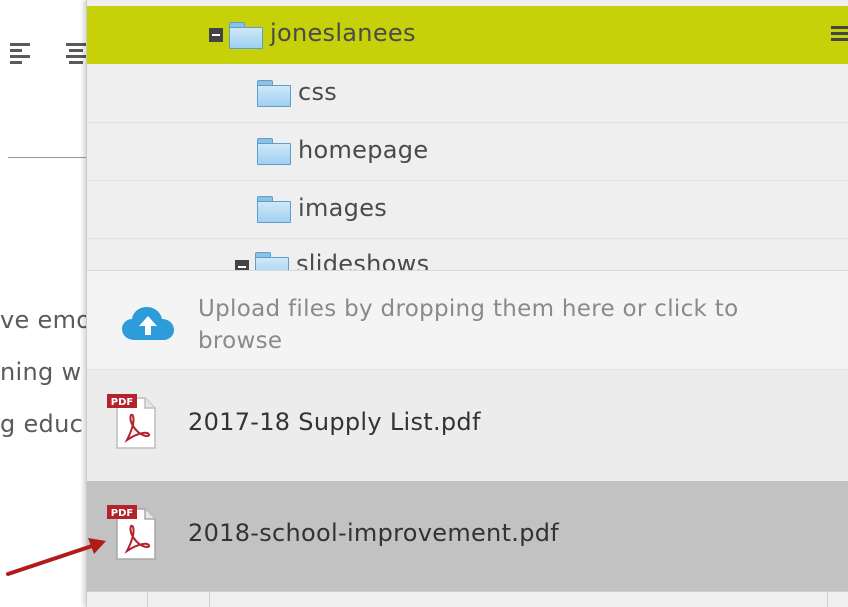 The width and height of the screenshot is (848, 607). What do you see at coordinates (46, 320) in the screenshot?
I see `editor-text-line: ve emo` at bounding box center [46, 320].